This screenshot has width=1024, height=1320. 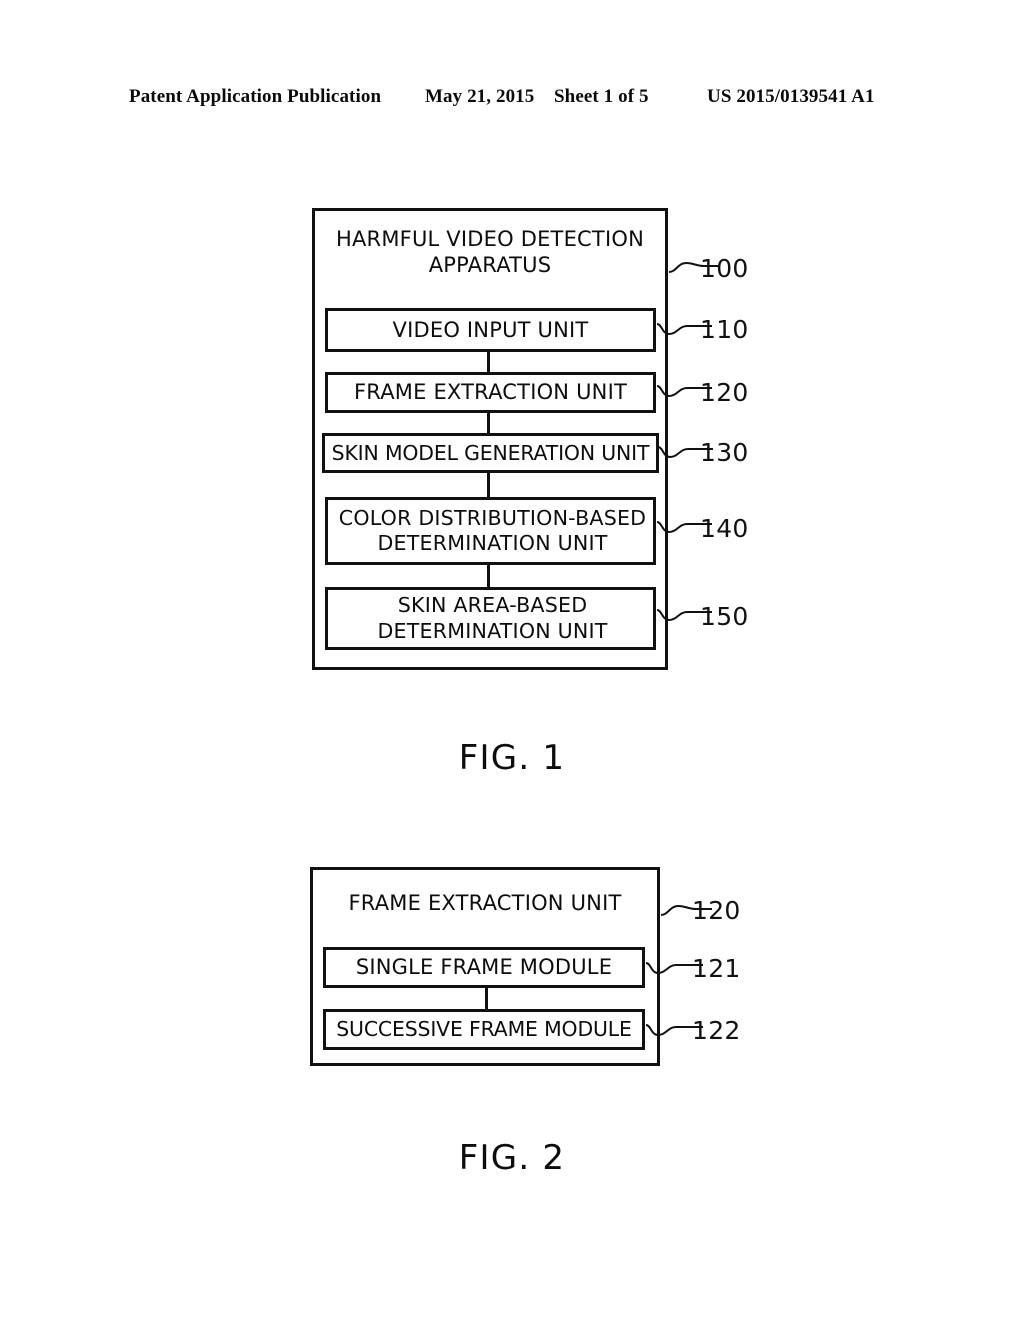 I want to click on figure-1-ref-110: 110, so click(x=724, y=329).